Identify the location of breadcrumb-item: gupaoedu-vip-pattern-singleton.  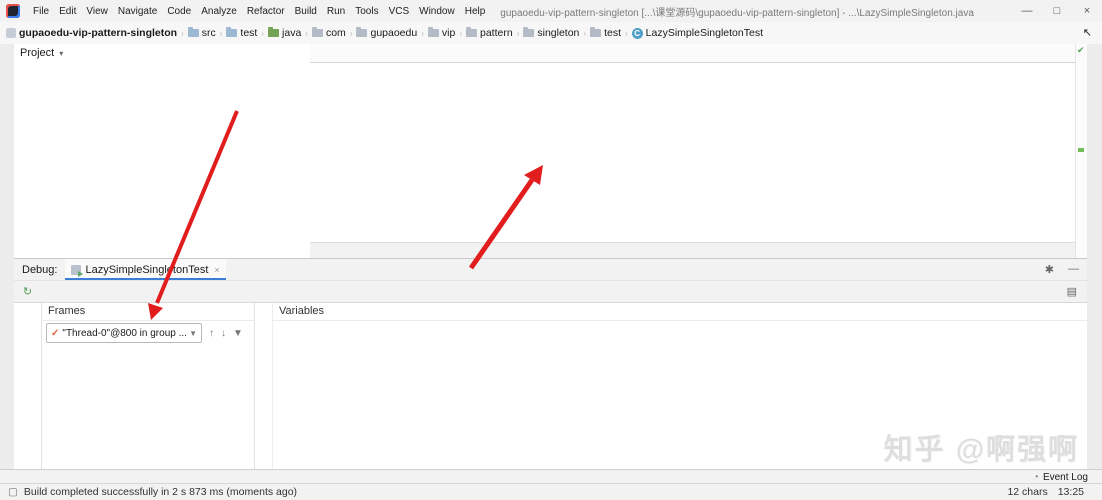
(91, 33).